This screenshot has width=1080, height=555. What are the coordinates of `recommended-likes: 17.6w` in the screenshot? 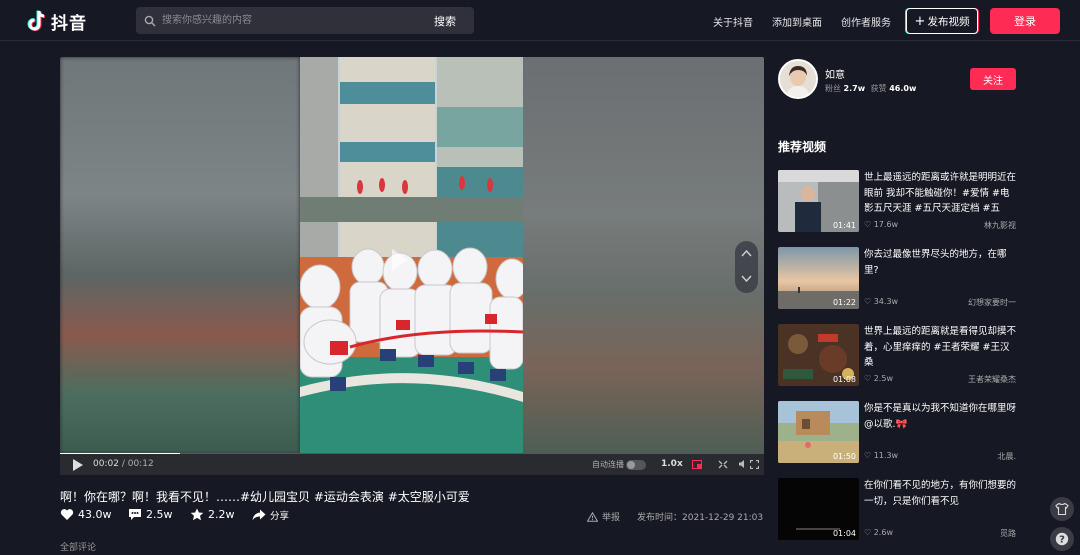 It's located at (886, 224).